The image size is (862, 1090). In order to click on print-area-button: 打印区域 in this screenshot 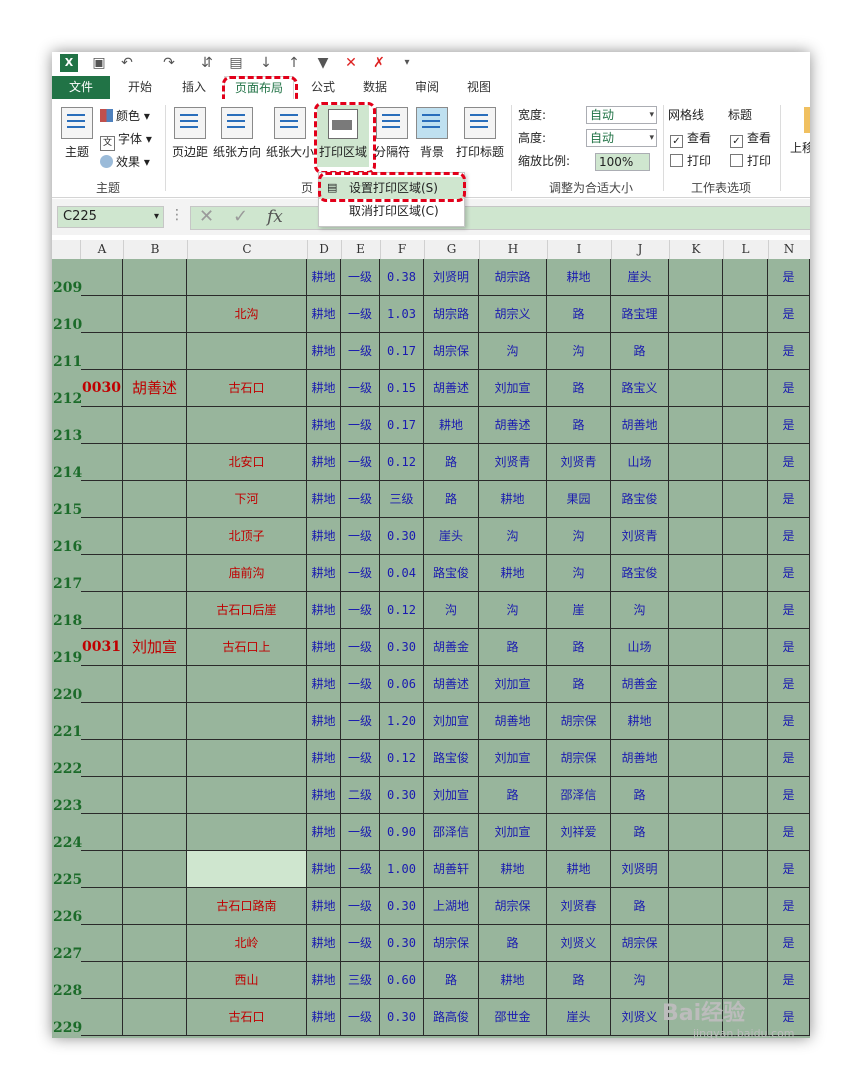, I will do `click(343, 136)`.